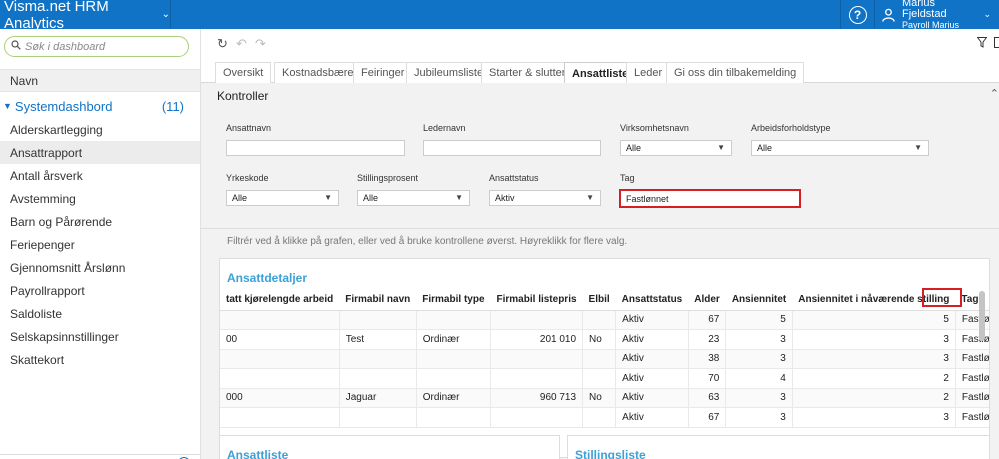 The width and height of the screenshot is (999, 459). I want to click on table-row: Aktiv7042Fastlønnet, so click(604, 378).